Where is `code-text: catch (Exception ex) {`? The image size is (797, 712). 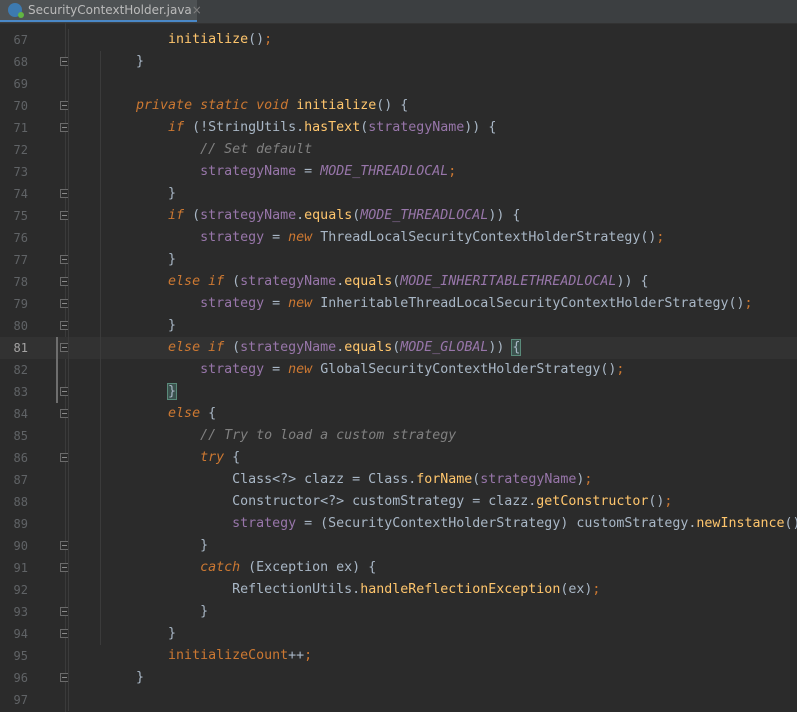
code-text: catch (Exception ex) { is located at coordinates (288, 567).